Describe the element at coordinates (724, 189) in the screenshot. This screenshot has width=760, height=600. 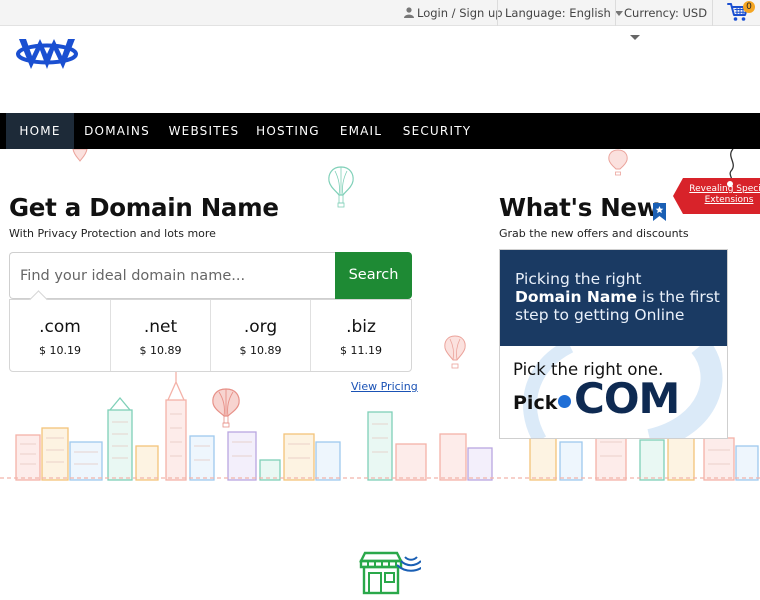
I see `ribbon-line-1: Revealing Special` at that location.